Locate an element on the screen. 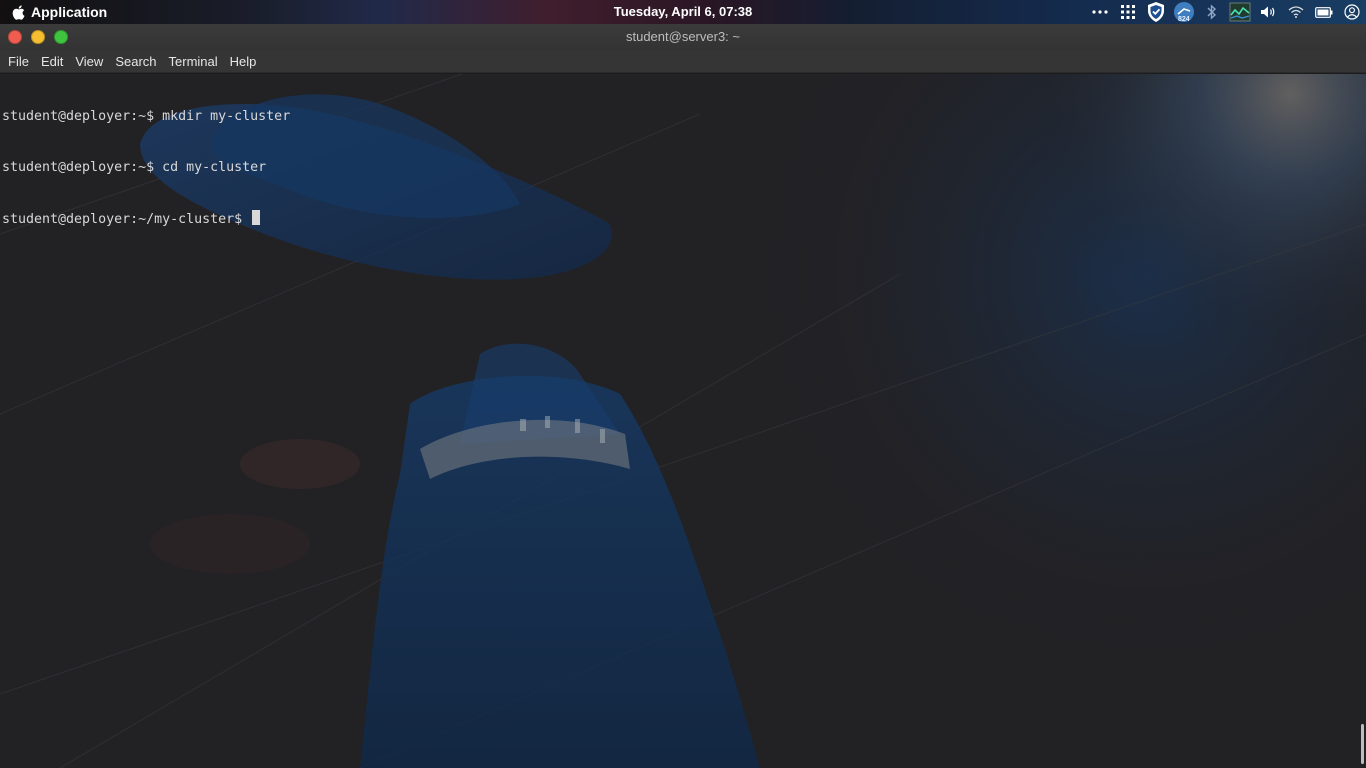  network-monitor-badge: 824 is located at coordinates (1184, 19).